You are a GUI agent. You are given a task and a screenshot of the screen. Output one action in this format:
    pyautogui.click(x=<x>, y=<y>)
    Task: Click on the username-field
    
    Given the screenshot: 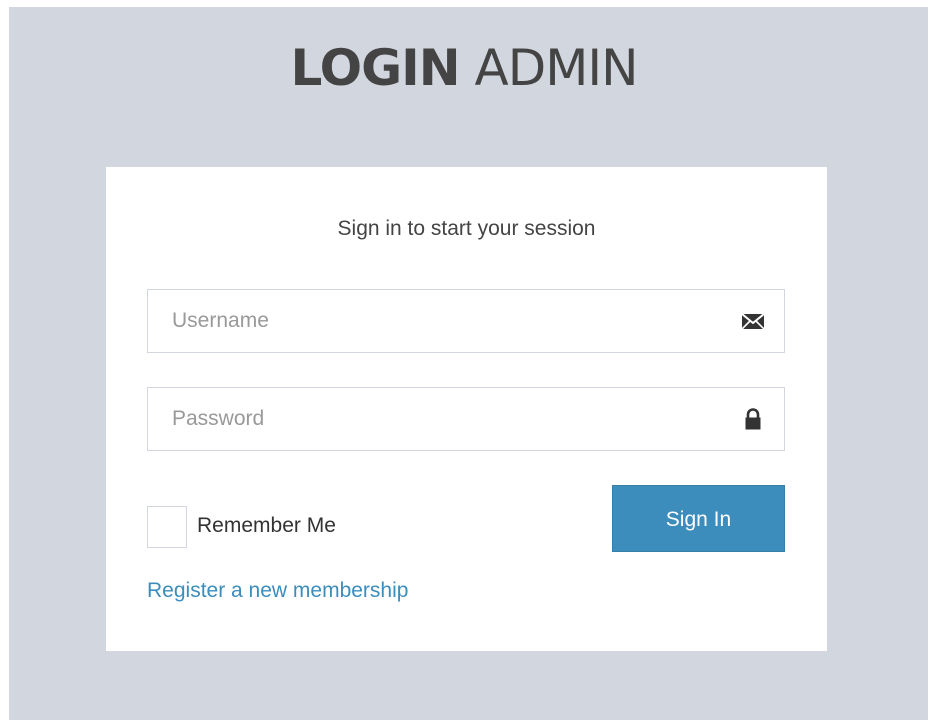 What is the action you would take?
    pyautogui.click(x=466, y=321)
    